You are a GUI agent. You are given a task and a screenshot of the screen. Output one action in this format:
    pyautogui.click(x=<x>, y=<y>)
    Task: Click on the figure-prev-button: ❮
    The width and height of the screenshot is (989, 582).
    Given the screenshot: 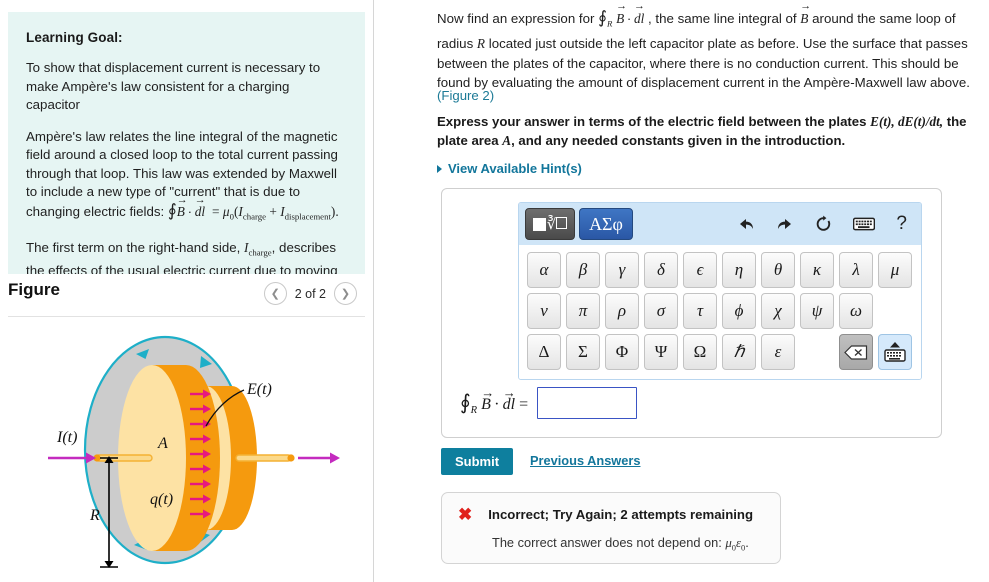 What is the action you would take?
    pyautogui.click(x=275, y=293)
    